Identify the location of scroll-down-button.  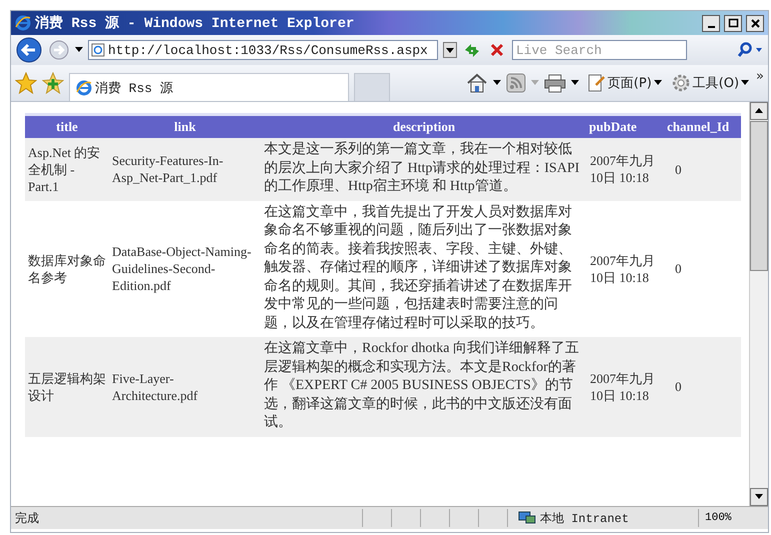
(759, 497).